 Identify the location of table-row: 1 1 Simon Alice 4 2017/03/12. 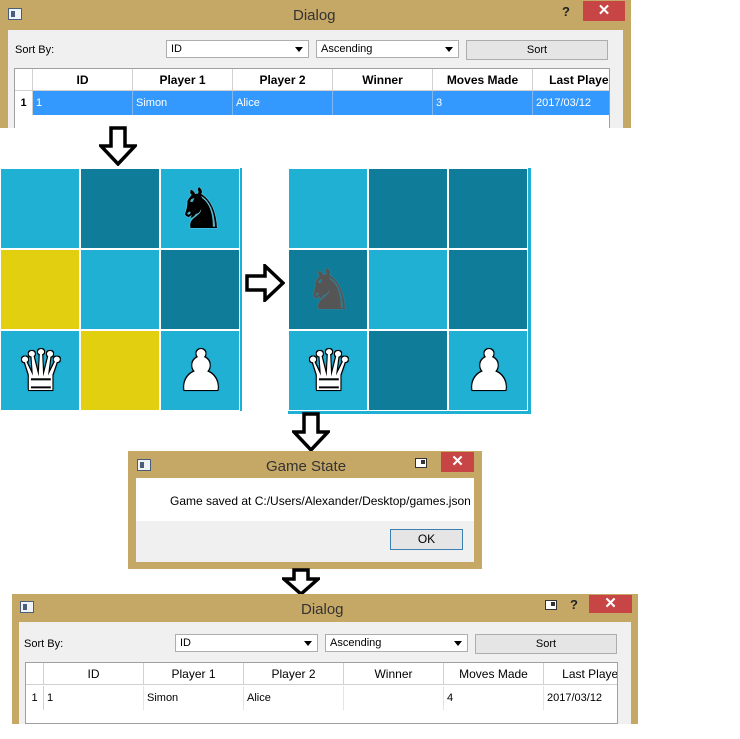
(321, 698).